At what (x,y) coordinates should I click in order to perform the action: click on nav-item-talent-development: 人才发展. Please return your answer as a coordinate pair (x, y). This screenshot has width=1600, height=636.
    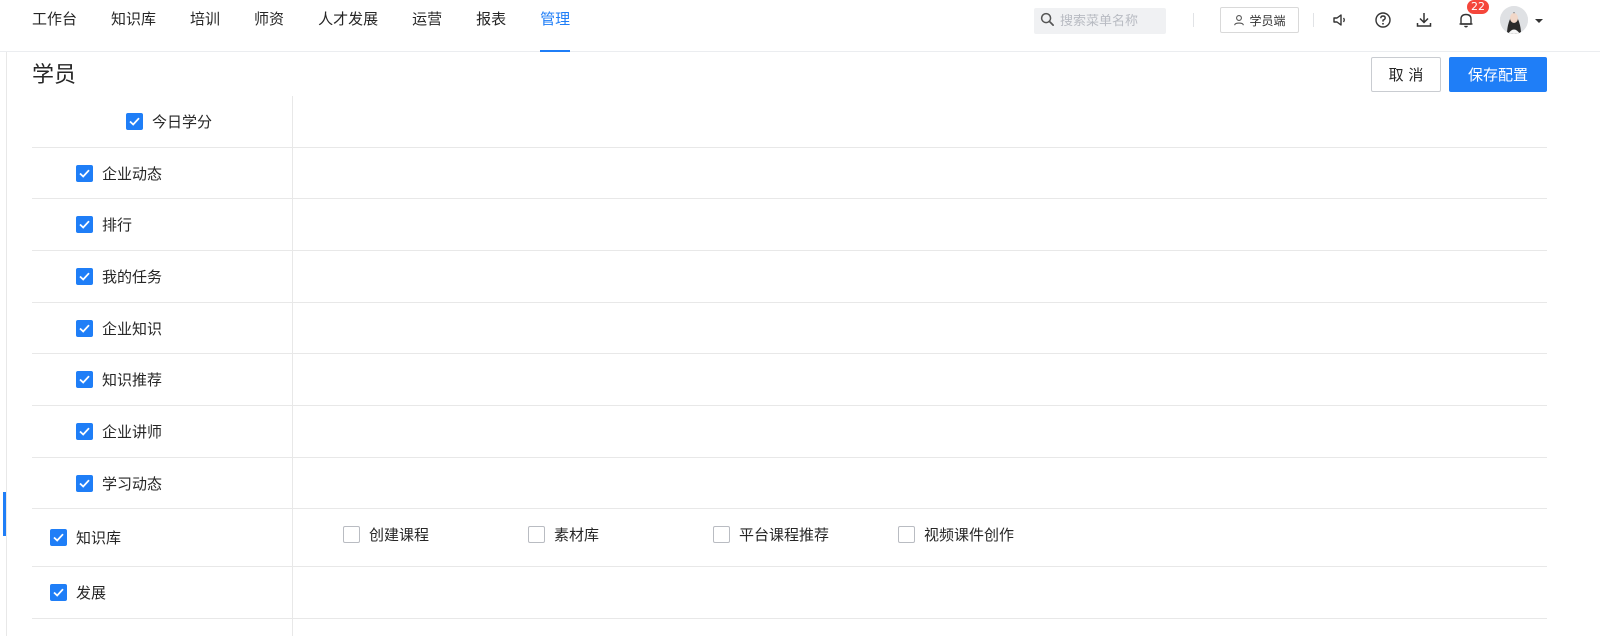
    Looking at the image, I should click on (348, 26).